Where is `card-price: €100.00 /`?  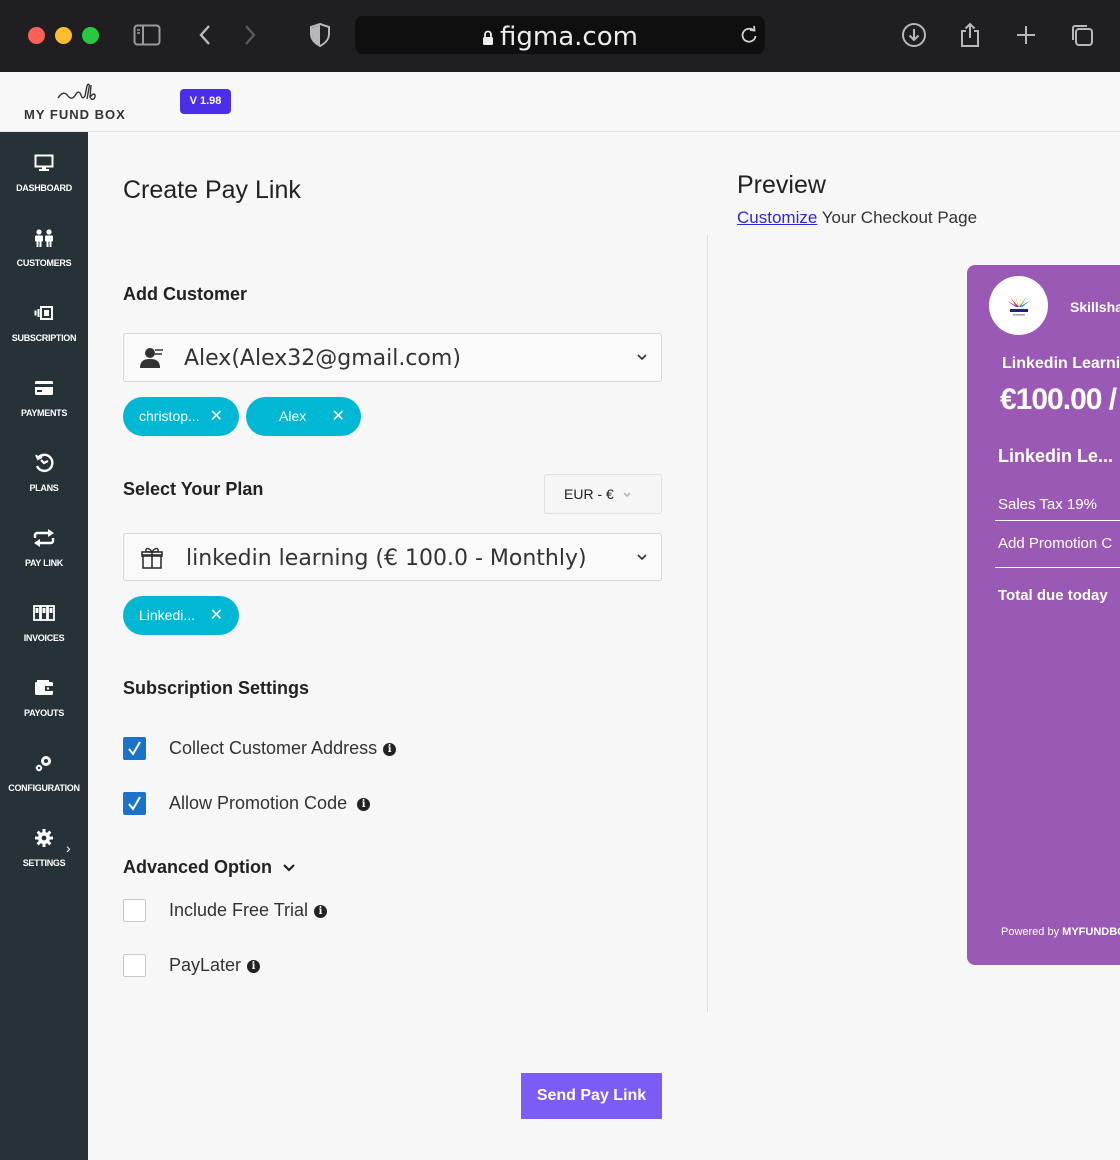 card-price: €100.00 / is located at coordinates (1058, 399).